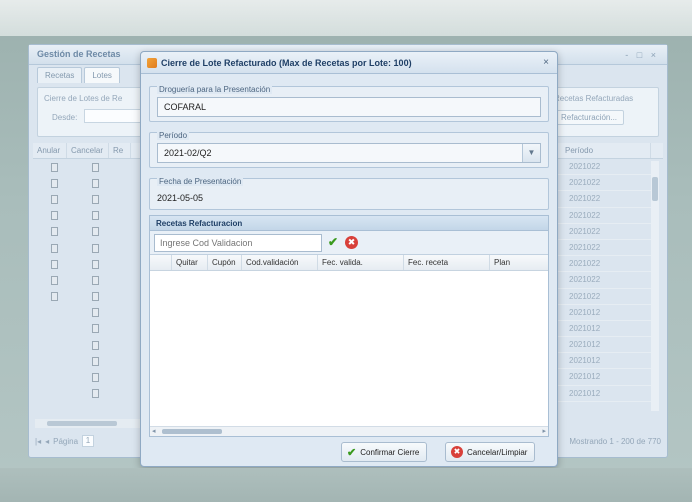 This screenshot has width=692, height=502. I want to click on cierre-lotes-group: Cierre de Lotes de Re Desde:, so click(94, 112).